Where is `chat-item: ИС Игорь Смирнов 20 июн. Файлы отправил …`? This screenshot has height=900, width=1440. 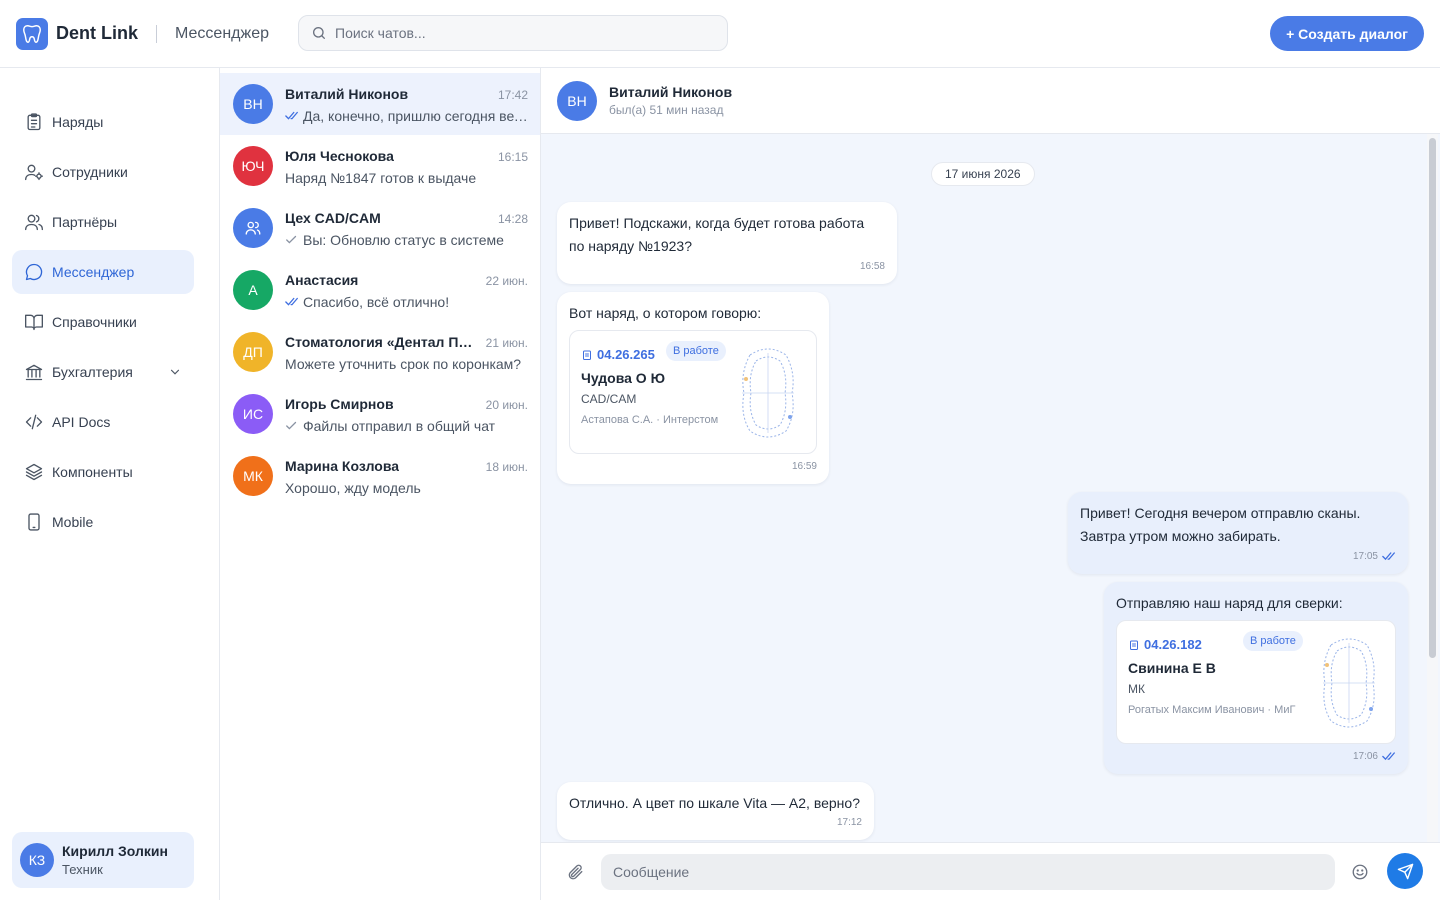
chat-item: ИС Игорь Смирнов 20 июн. Файлы отправил … is located at coordinates (380, 414).